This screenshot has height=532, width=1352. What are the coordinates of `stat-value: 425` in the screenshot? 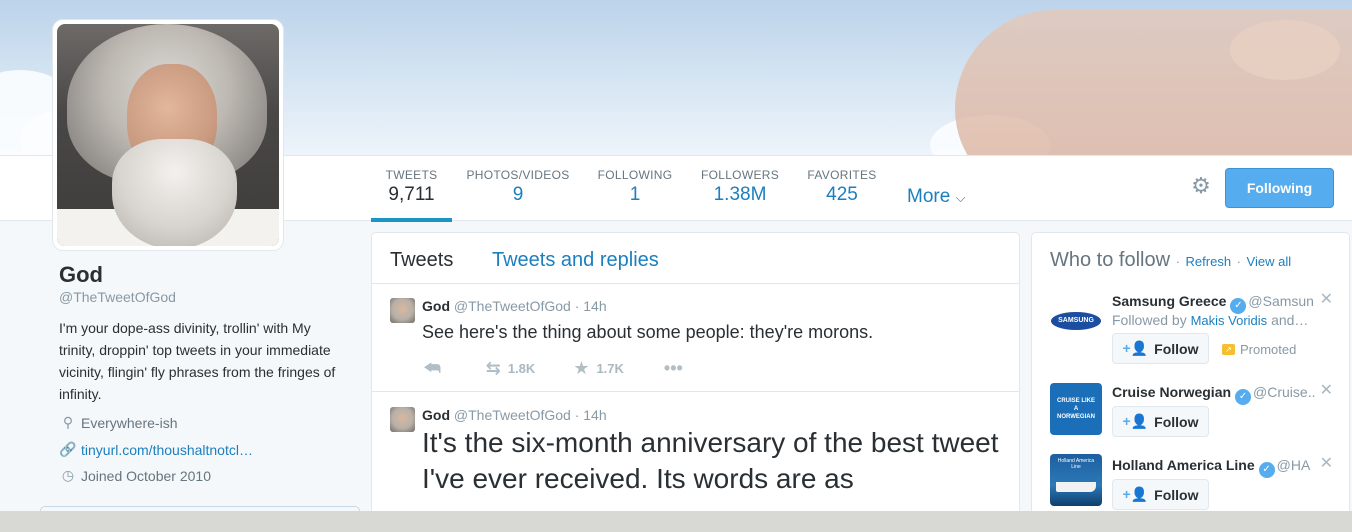 It's located at (842, 194).